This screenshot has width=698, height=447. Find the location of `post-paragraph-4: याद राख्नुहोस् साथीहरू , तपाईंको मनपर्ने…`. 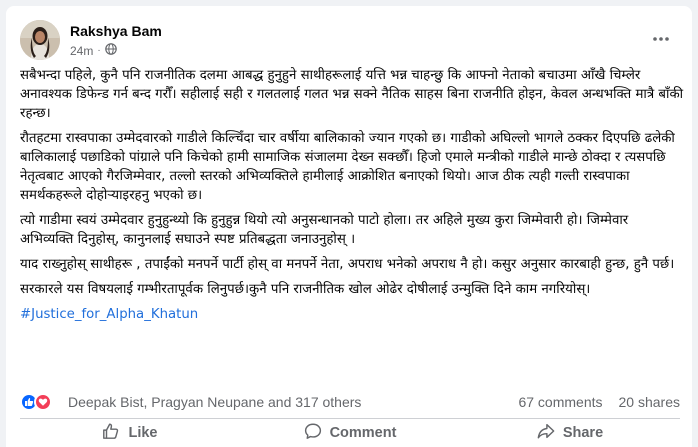

post-paragraph-4: याद राख्नुहोस् साथीहरू , तपाईंको मनपर्ने… is located at coordinates (347, 264).